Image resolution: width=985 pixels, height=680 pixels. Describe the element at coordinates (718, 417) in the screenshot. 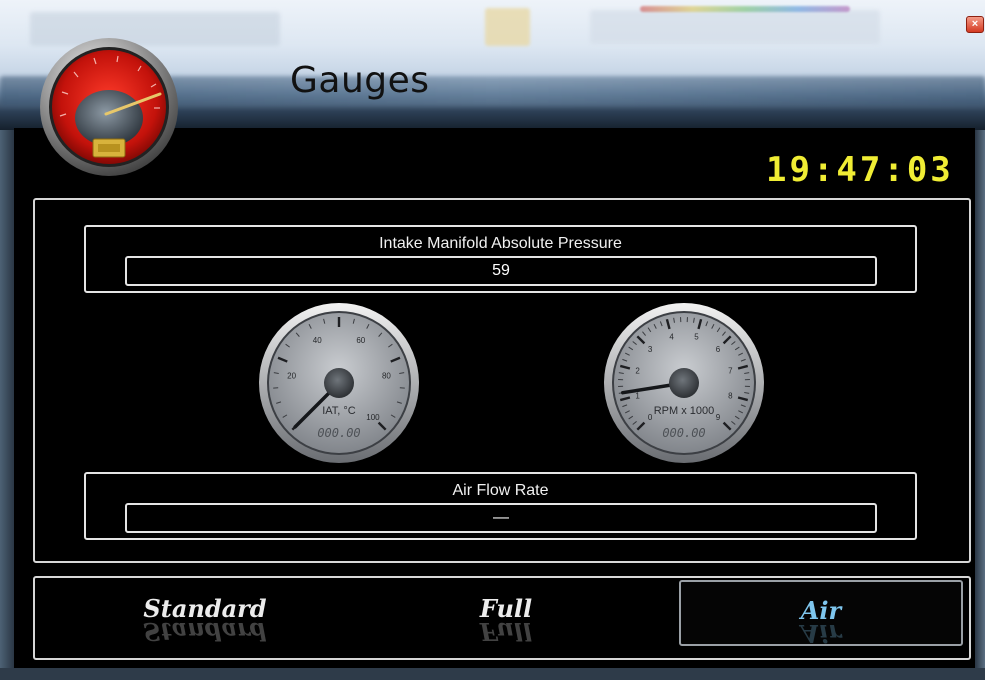

I see `rpm-tick-label: 9` at that location.